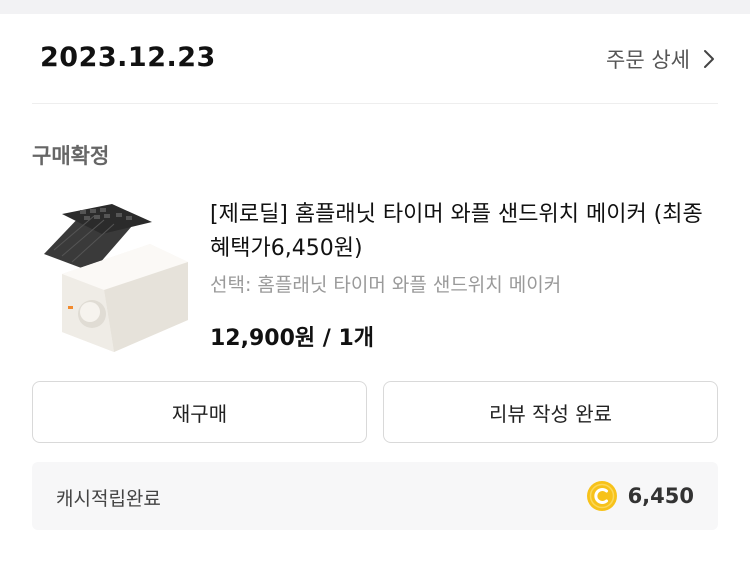 The image size is (750, 561). Describe the element at coordinates (292, 338) in the screenshot. I see `product-price: 12,900원 / 1개` at that location.